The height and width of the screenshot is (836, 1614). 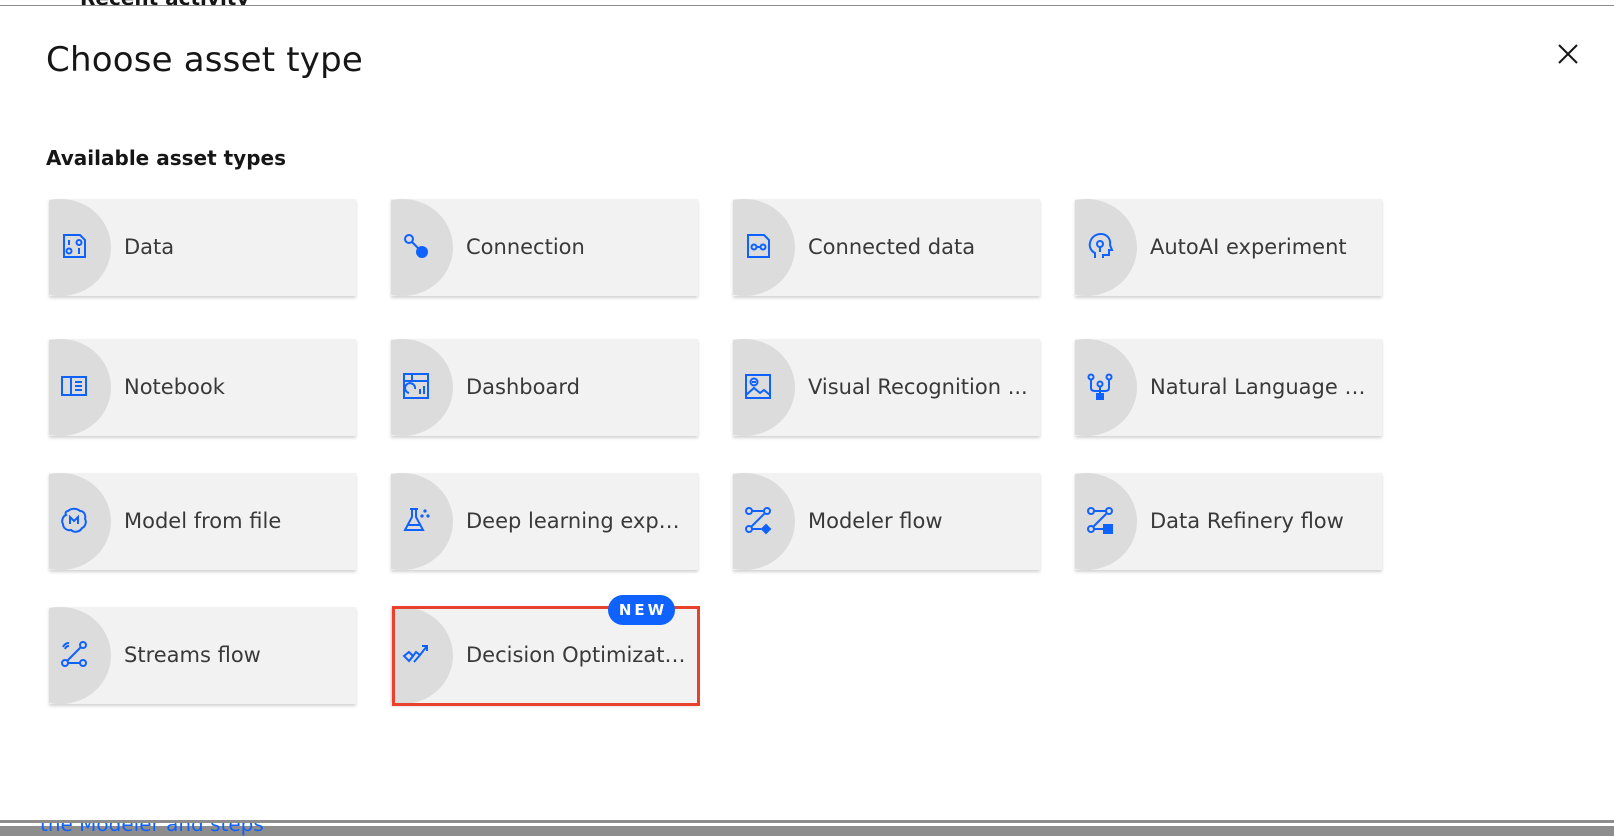 What do you see at coordinates (74, 654) in the screenshot?
I see `streams-flow-icon` at bounding box center [74, 654].